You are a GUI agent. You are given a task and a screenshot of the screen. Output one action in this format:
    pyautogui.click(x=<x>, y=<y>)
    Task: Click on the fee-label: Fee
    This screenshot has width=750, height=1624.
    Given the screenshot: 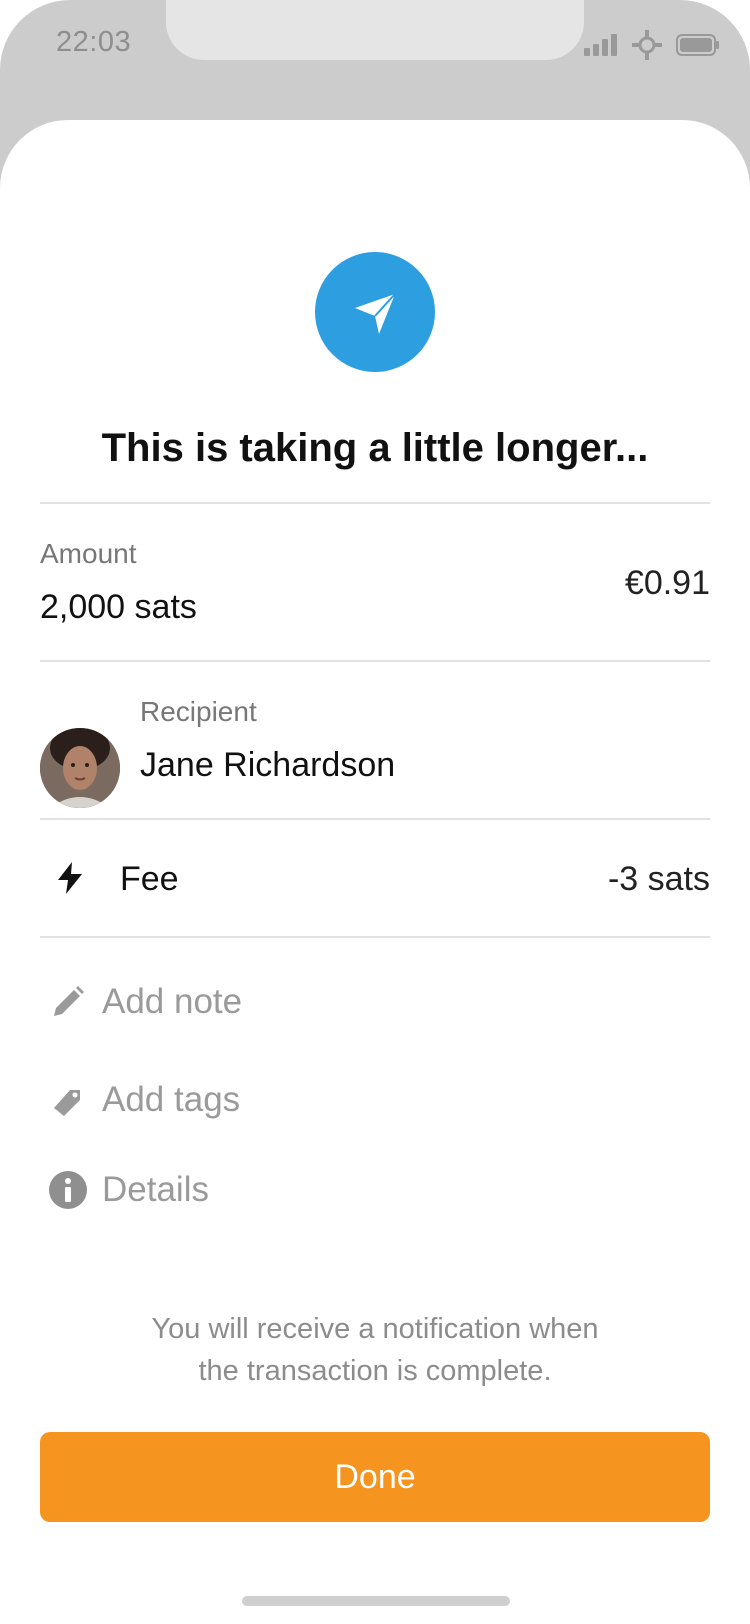 What is the action you would take?
    pyautogui.click(x=149, y=879)
    